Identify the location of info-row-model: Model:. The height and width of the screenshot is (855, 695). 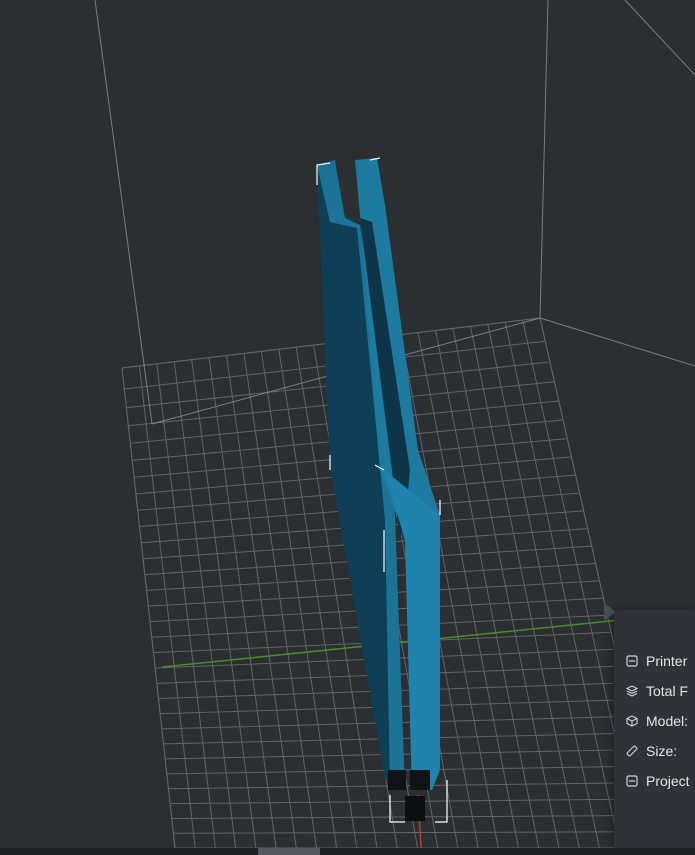
(657, 721).